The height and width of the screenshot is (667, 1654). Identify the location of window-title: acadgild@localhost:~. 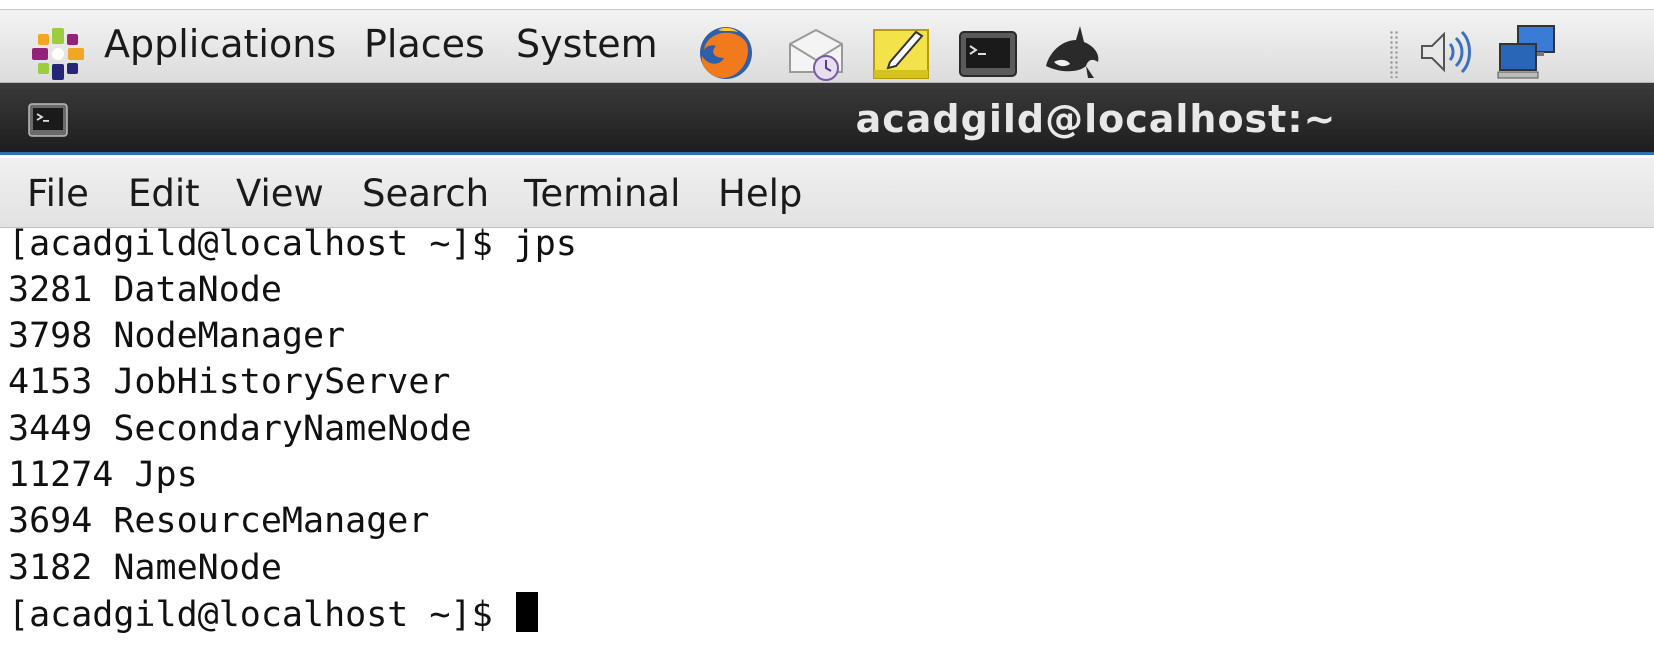
(1096, 119).